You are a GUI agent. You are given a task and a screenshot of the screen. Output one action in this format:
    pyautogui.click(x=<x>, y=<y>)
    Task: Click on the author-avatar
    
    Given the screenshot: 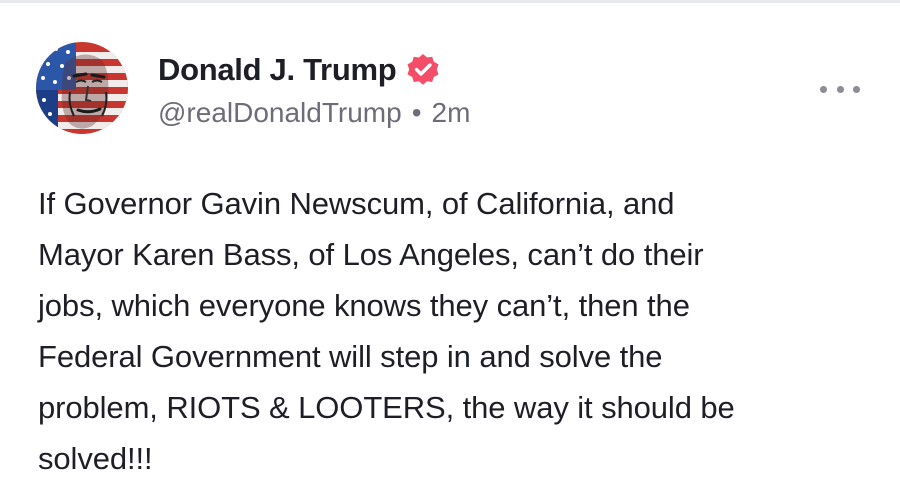 What is the action you would take?
    pyautogui.click(x=82, y=88)
    